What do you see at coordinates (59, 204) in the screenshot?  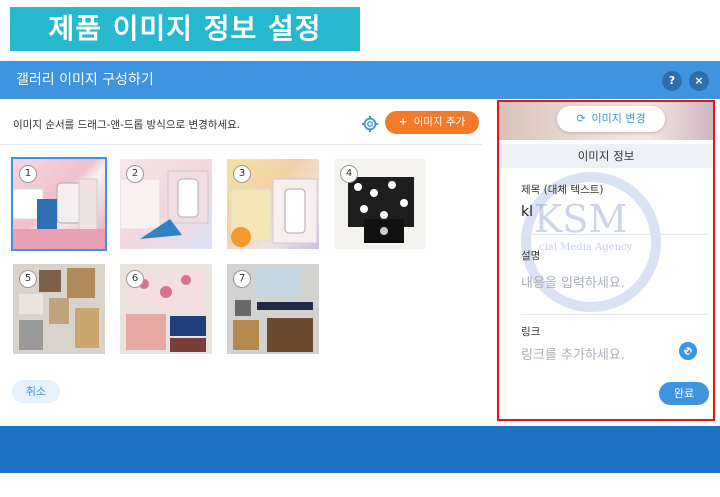 I see `gallery-thumb: 1` at bounding box center [59, 204].